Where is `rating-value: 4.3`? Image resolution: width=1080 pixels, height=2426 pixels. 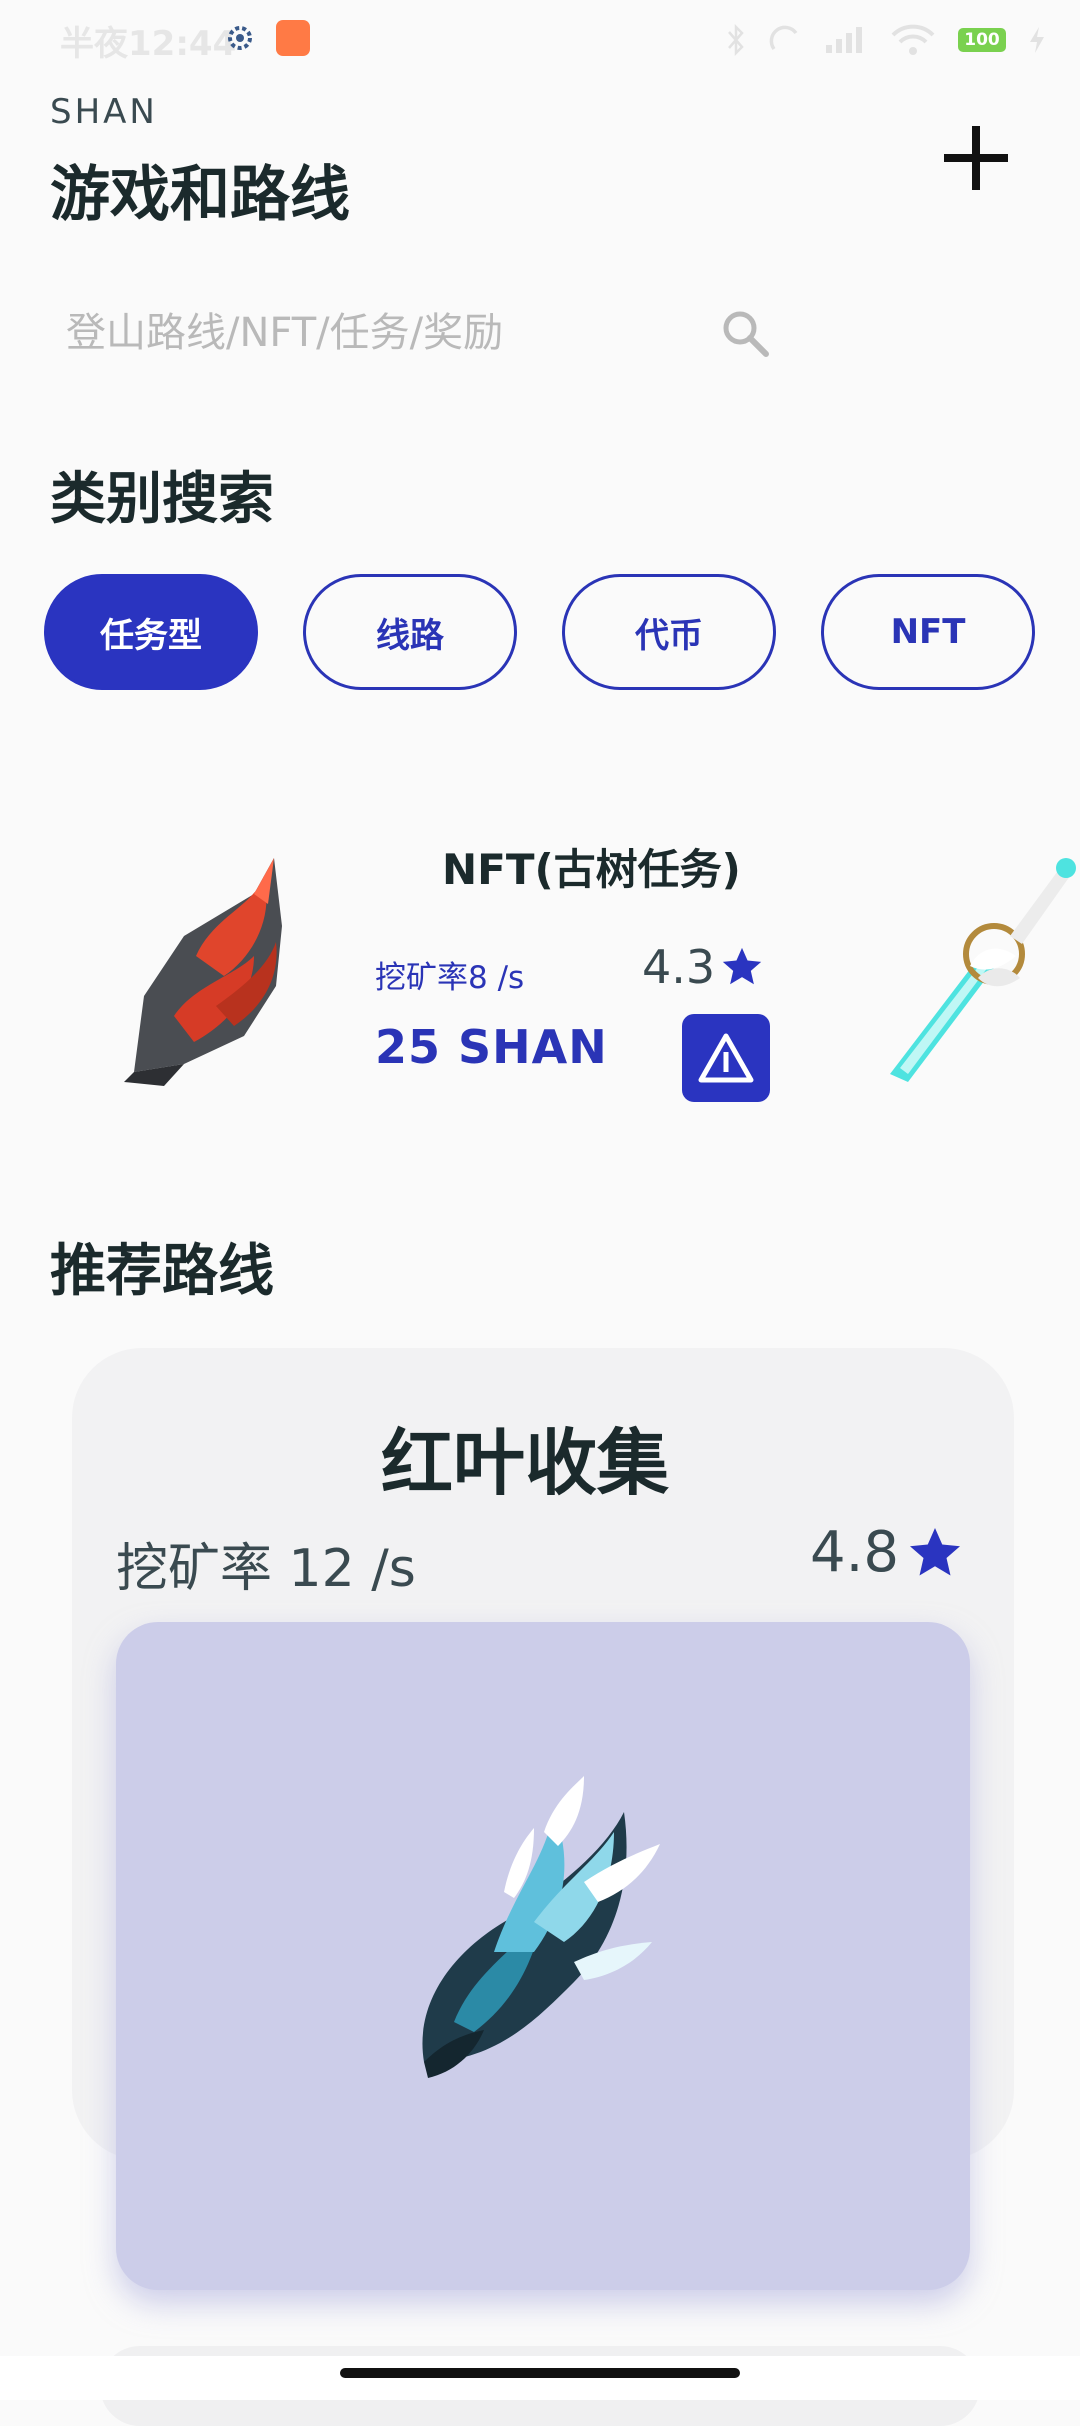 rating-value: 4.3 is located at coordinates (679, 967).